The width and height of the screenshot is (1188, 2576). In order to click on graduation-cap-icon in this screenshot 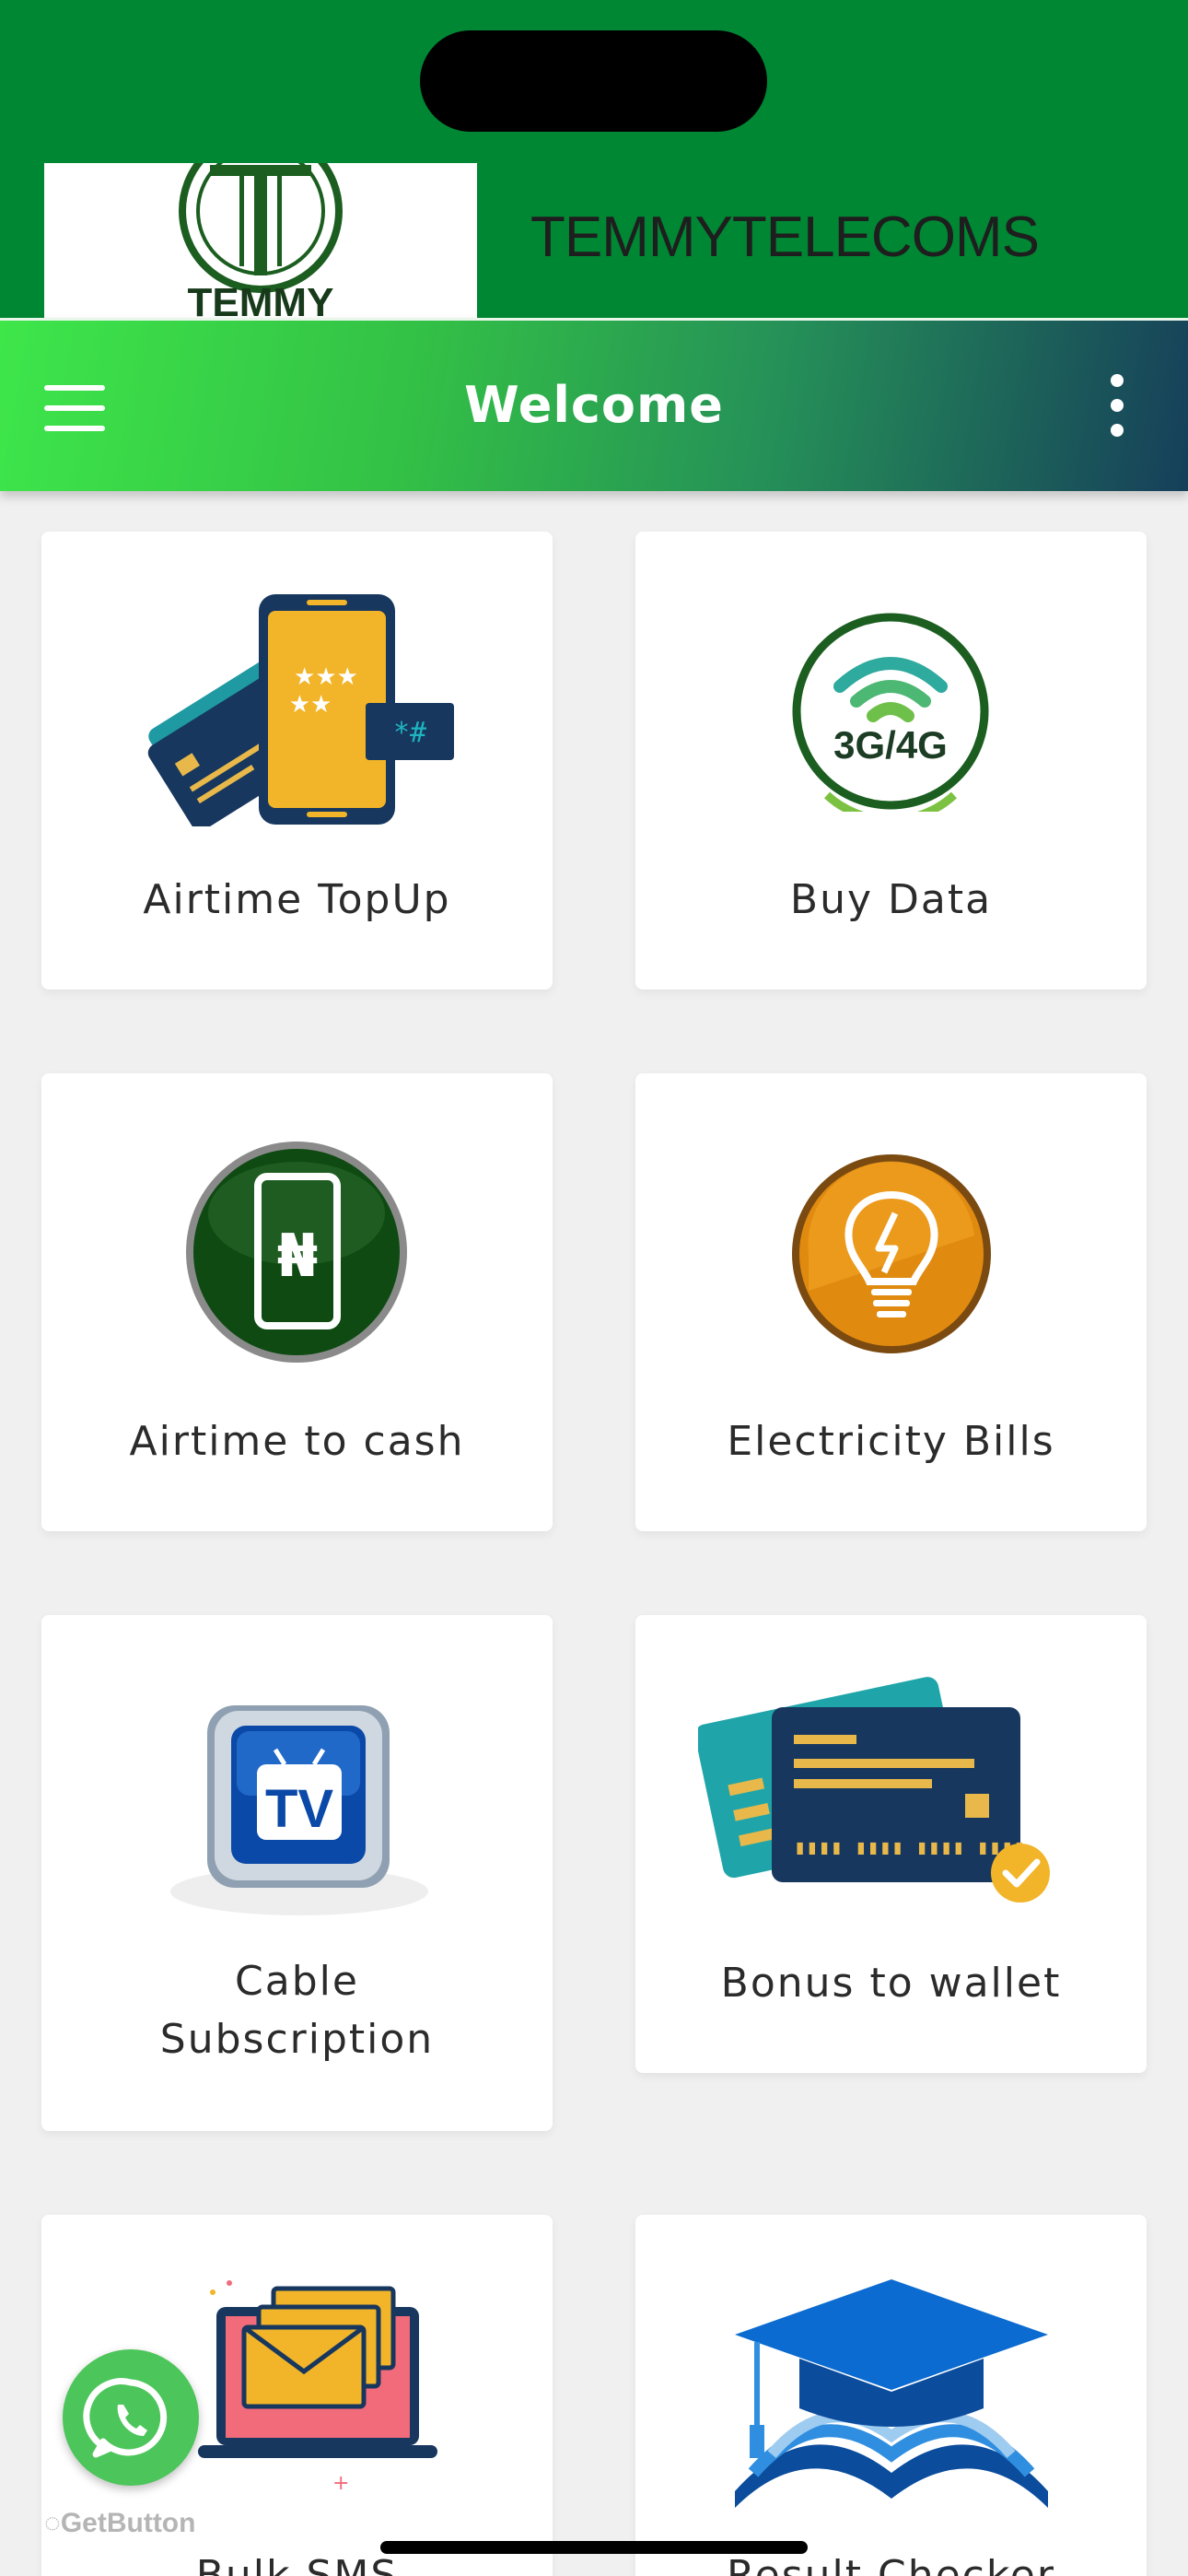, I will do `click(891, 2393)`.